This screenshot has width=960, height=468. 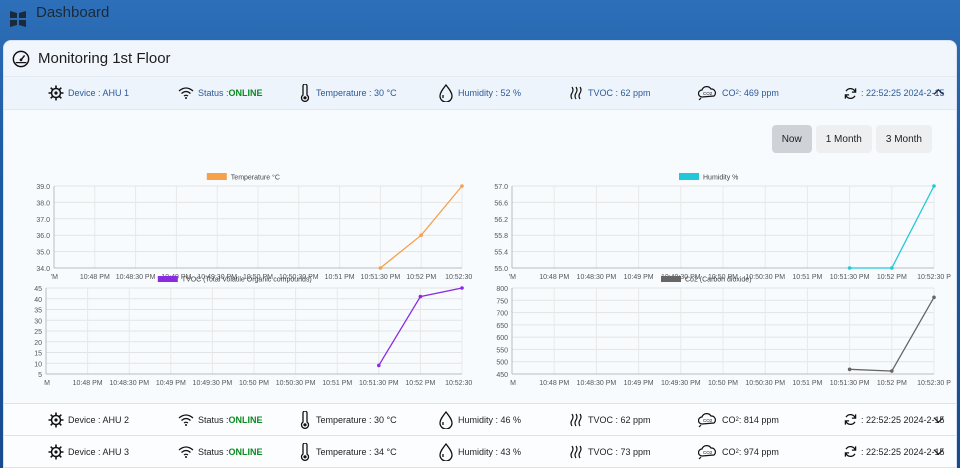 I want to click on range-1-month-button: 1 Month, so click(x=843, y=139).